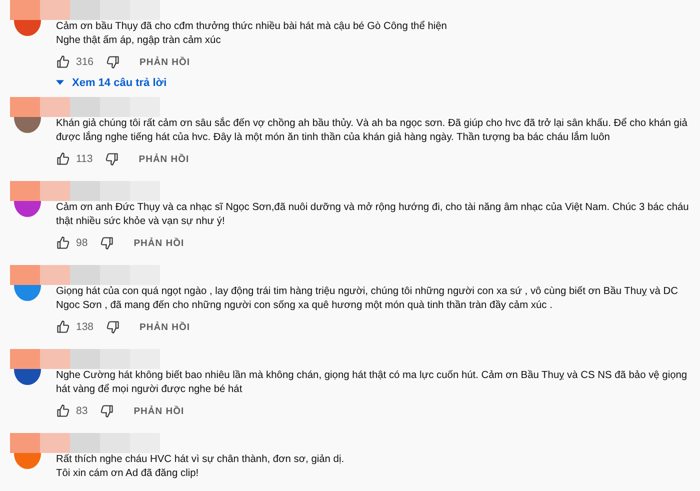 This screenshot has height=491, width=700. Describe the element at coordinates (252, 27) in the screenshot. I see `comment-text: Cảm ơn bầu Thụy đã cho cđm thưởng thức nhiều bài hát mà cậu bé Gò Công thể hiện` at that location.